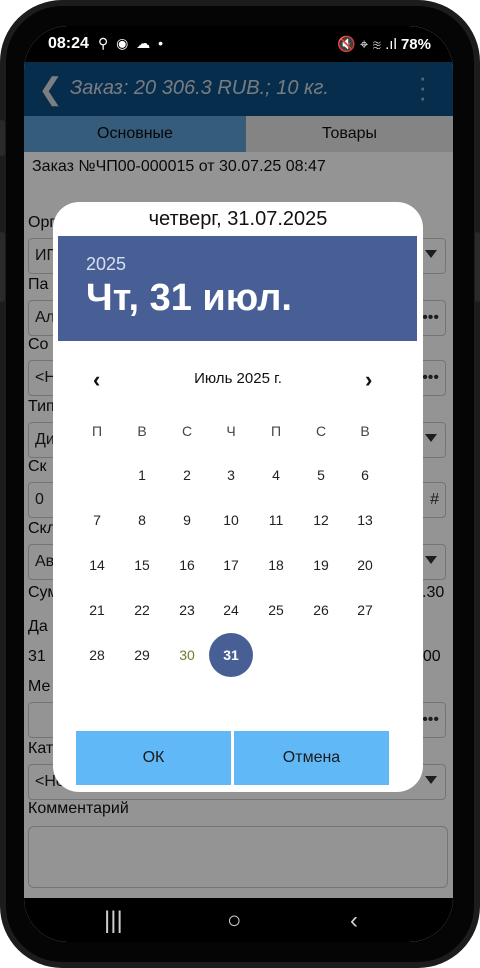 The image size is (480, 968). I want to click on header-year: 2025, so click(106, 264).